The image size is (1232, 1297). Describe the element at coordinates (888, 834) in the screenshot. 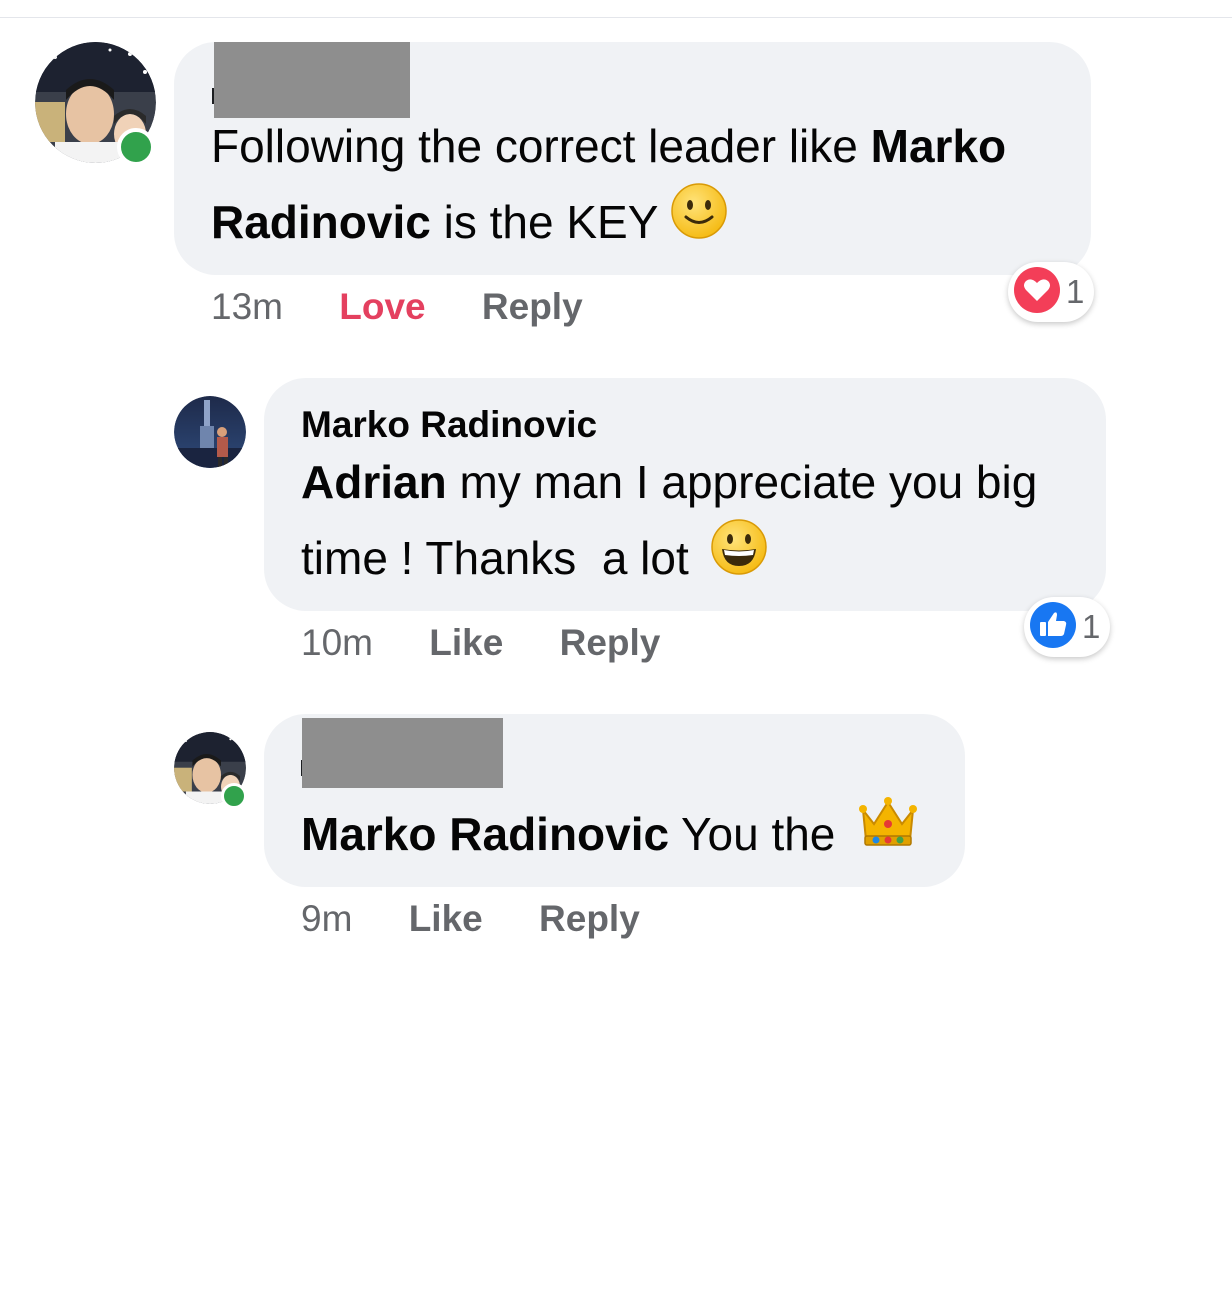

I see `crown-icon` at that location.